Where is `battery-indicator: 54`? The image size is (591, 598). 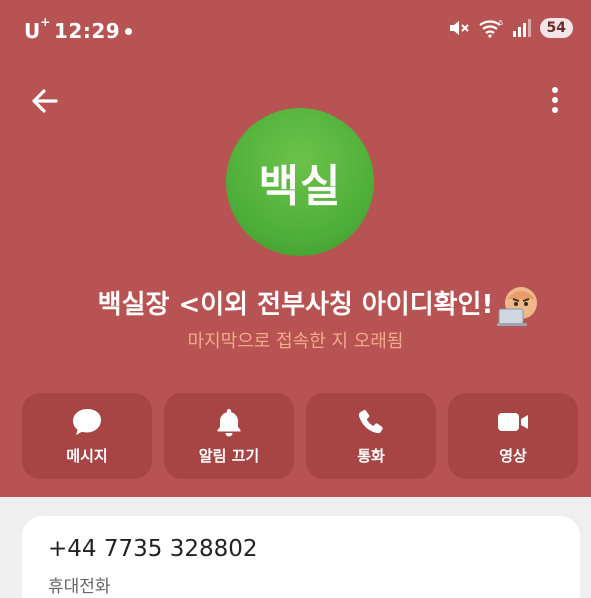 battery-indicator: 54 is located at coordinates (556, 28).